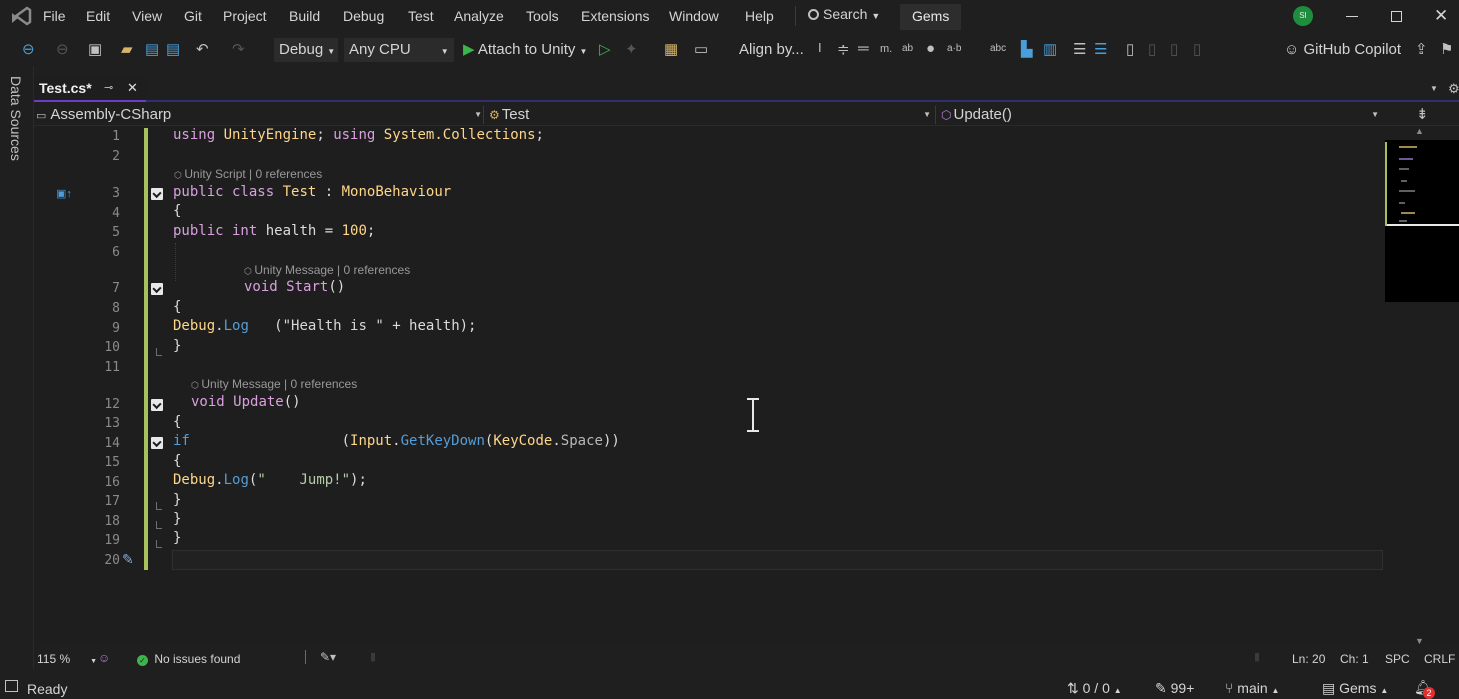  I want to click on gear-icon: ⚙, so click(1453, 89).